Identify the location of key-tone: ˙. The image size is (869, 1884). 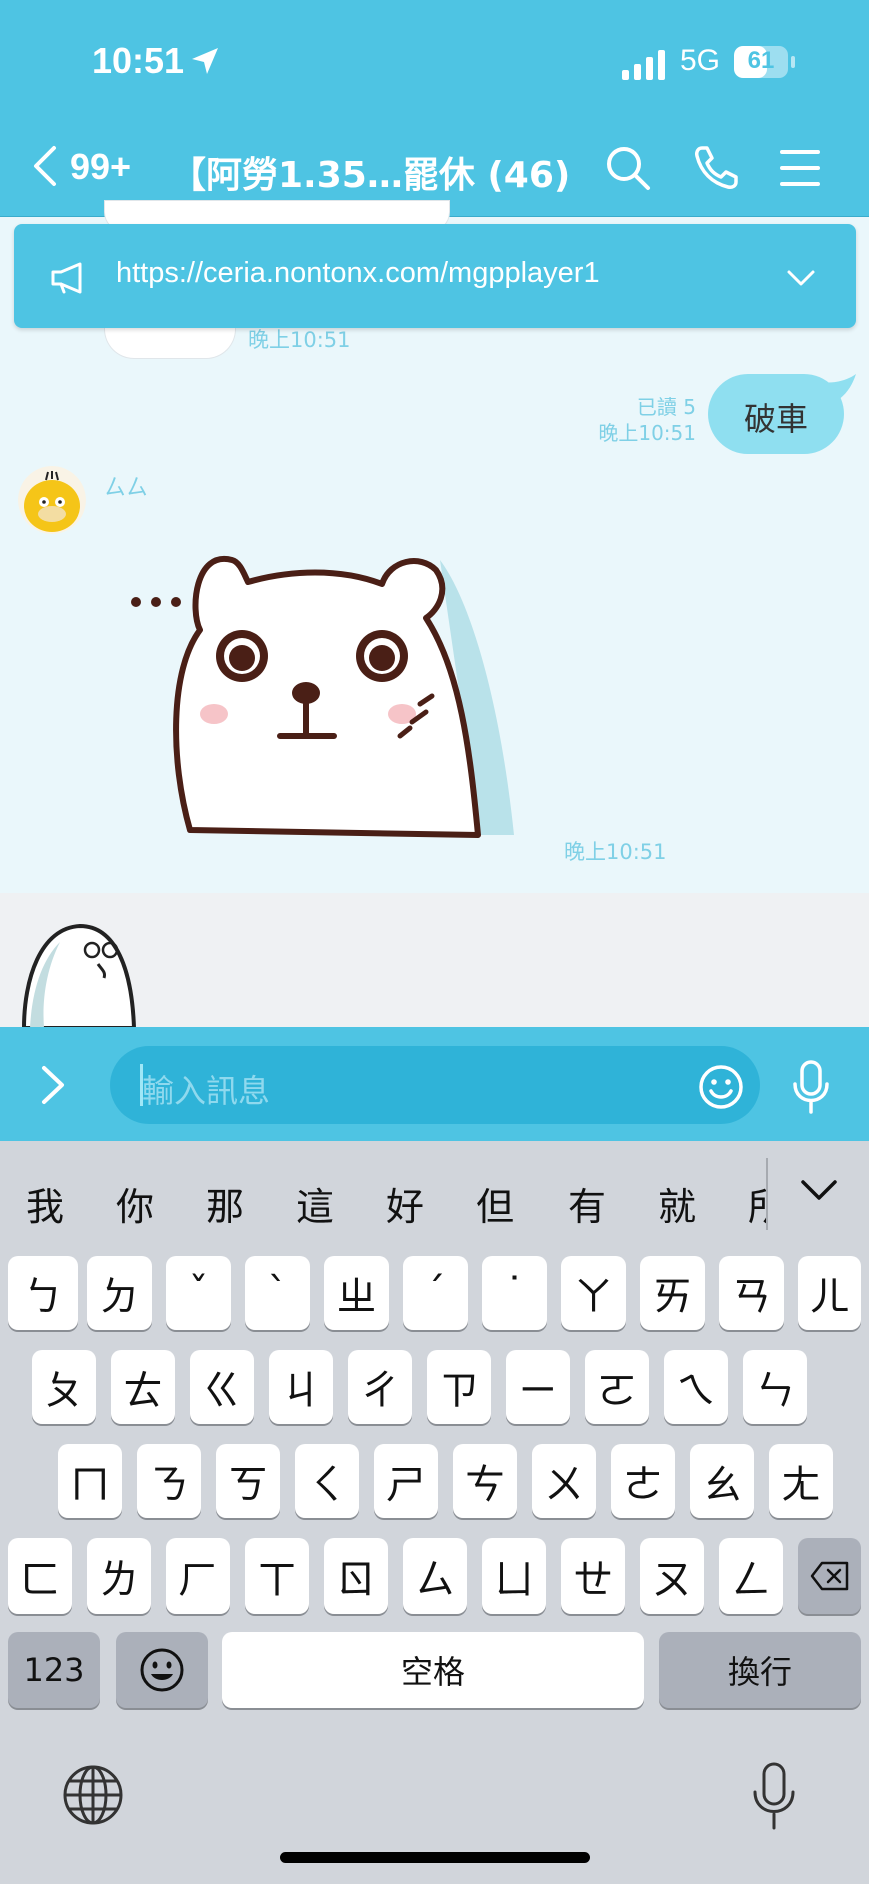
(514, 1293).